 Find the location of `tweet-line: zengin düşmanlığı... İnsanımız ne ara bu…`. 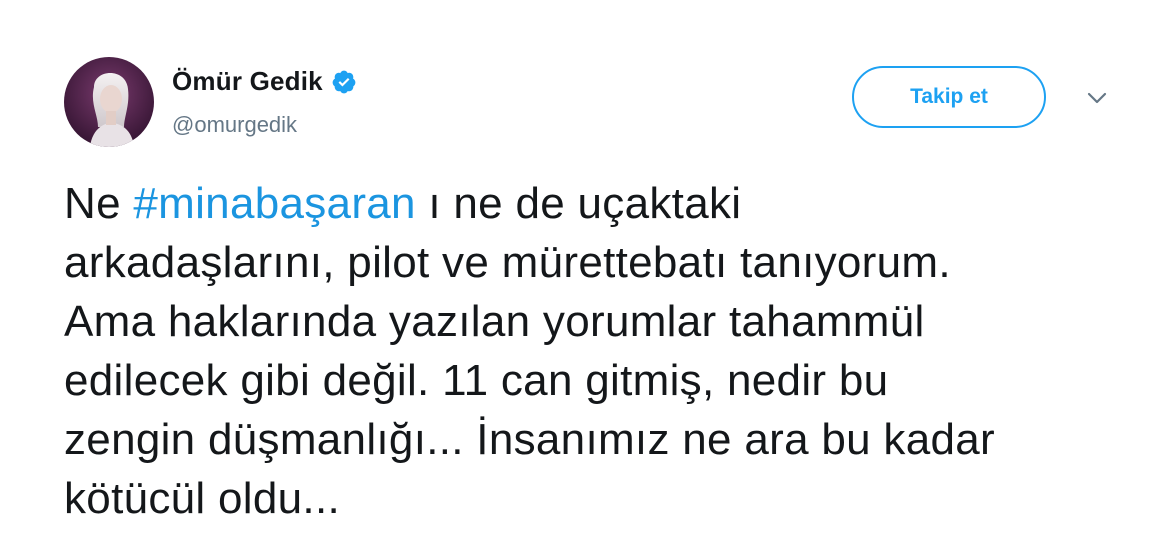

tweet-line: zengin düşmanlığı... İnsanımız ne ara bu… is located at coordinates (529, 439).